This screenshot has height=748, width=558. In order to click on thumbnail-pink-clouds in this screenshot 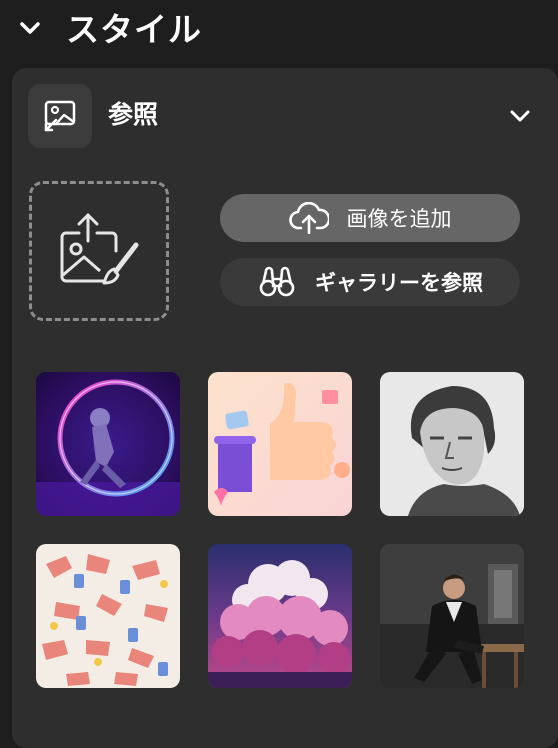, I will do `click(280, 616)`.